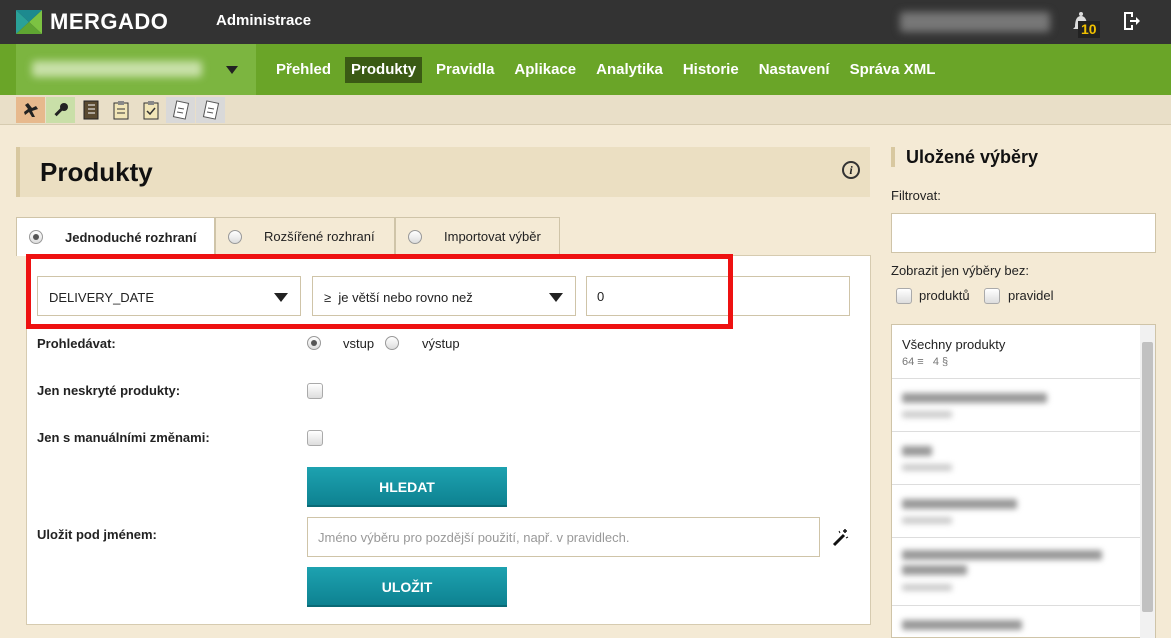  I want to click on notebook-icon, so click(90, 110).